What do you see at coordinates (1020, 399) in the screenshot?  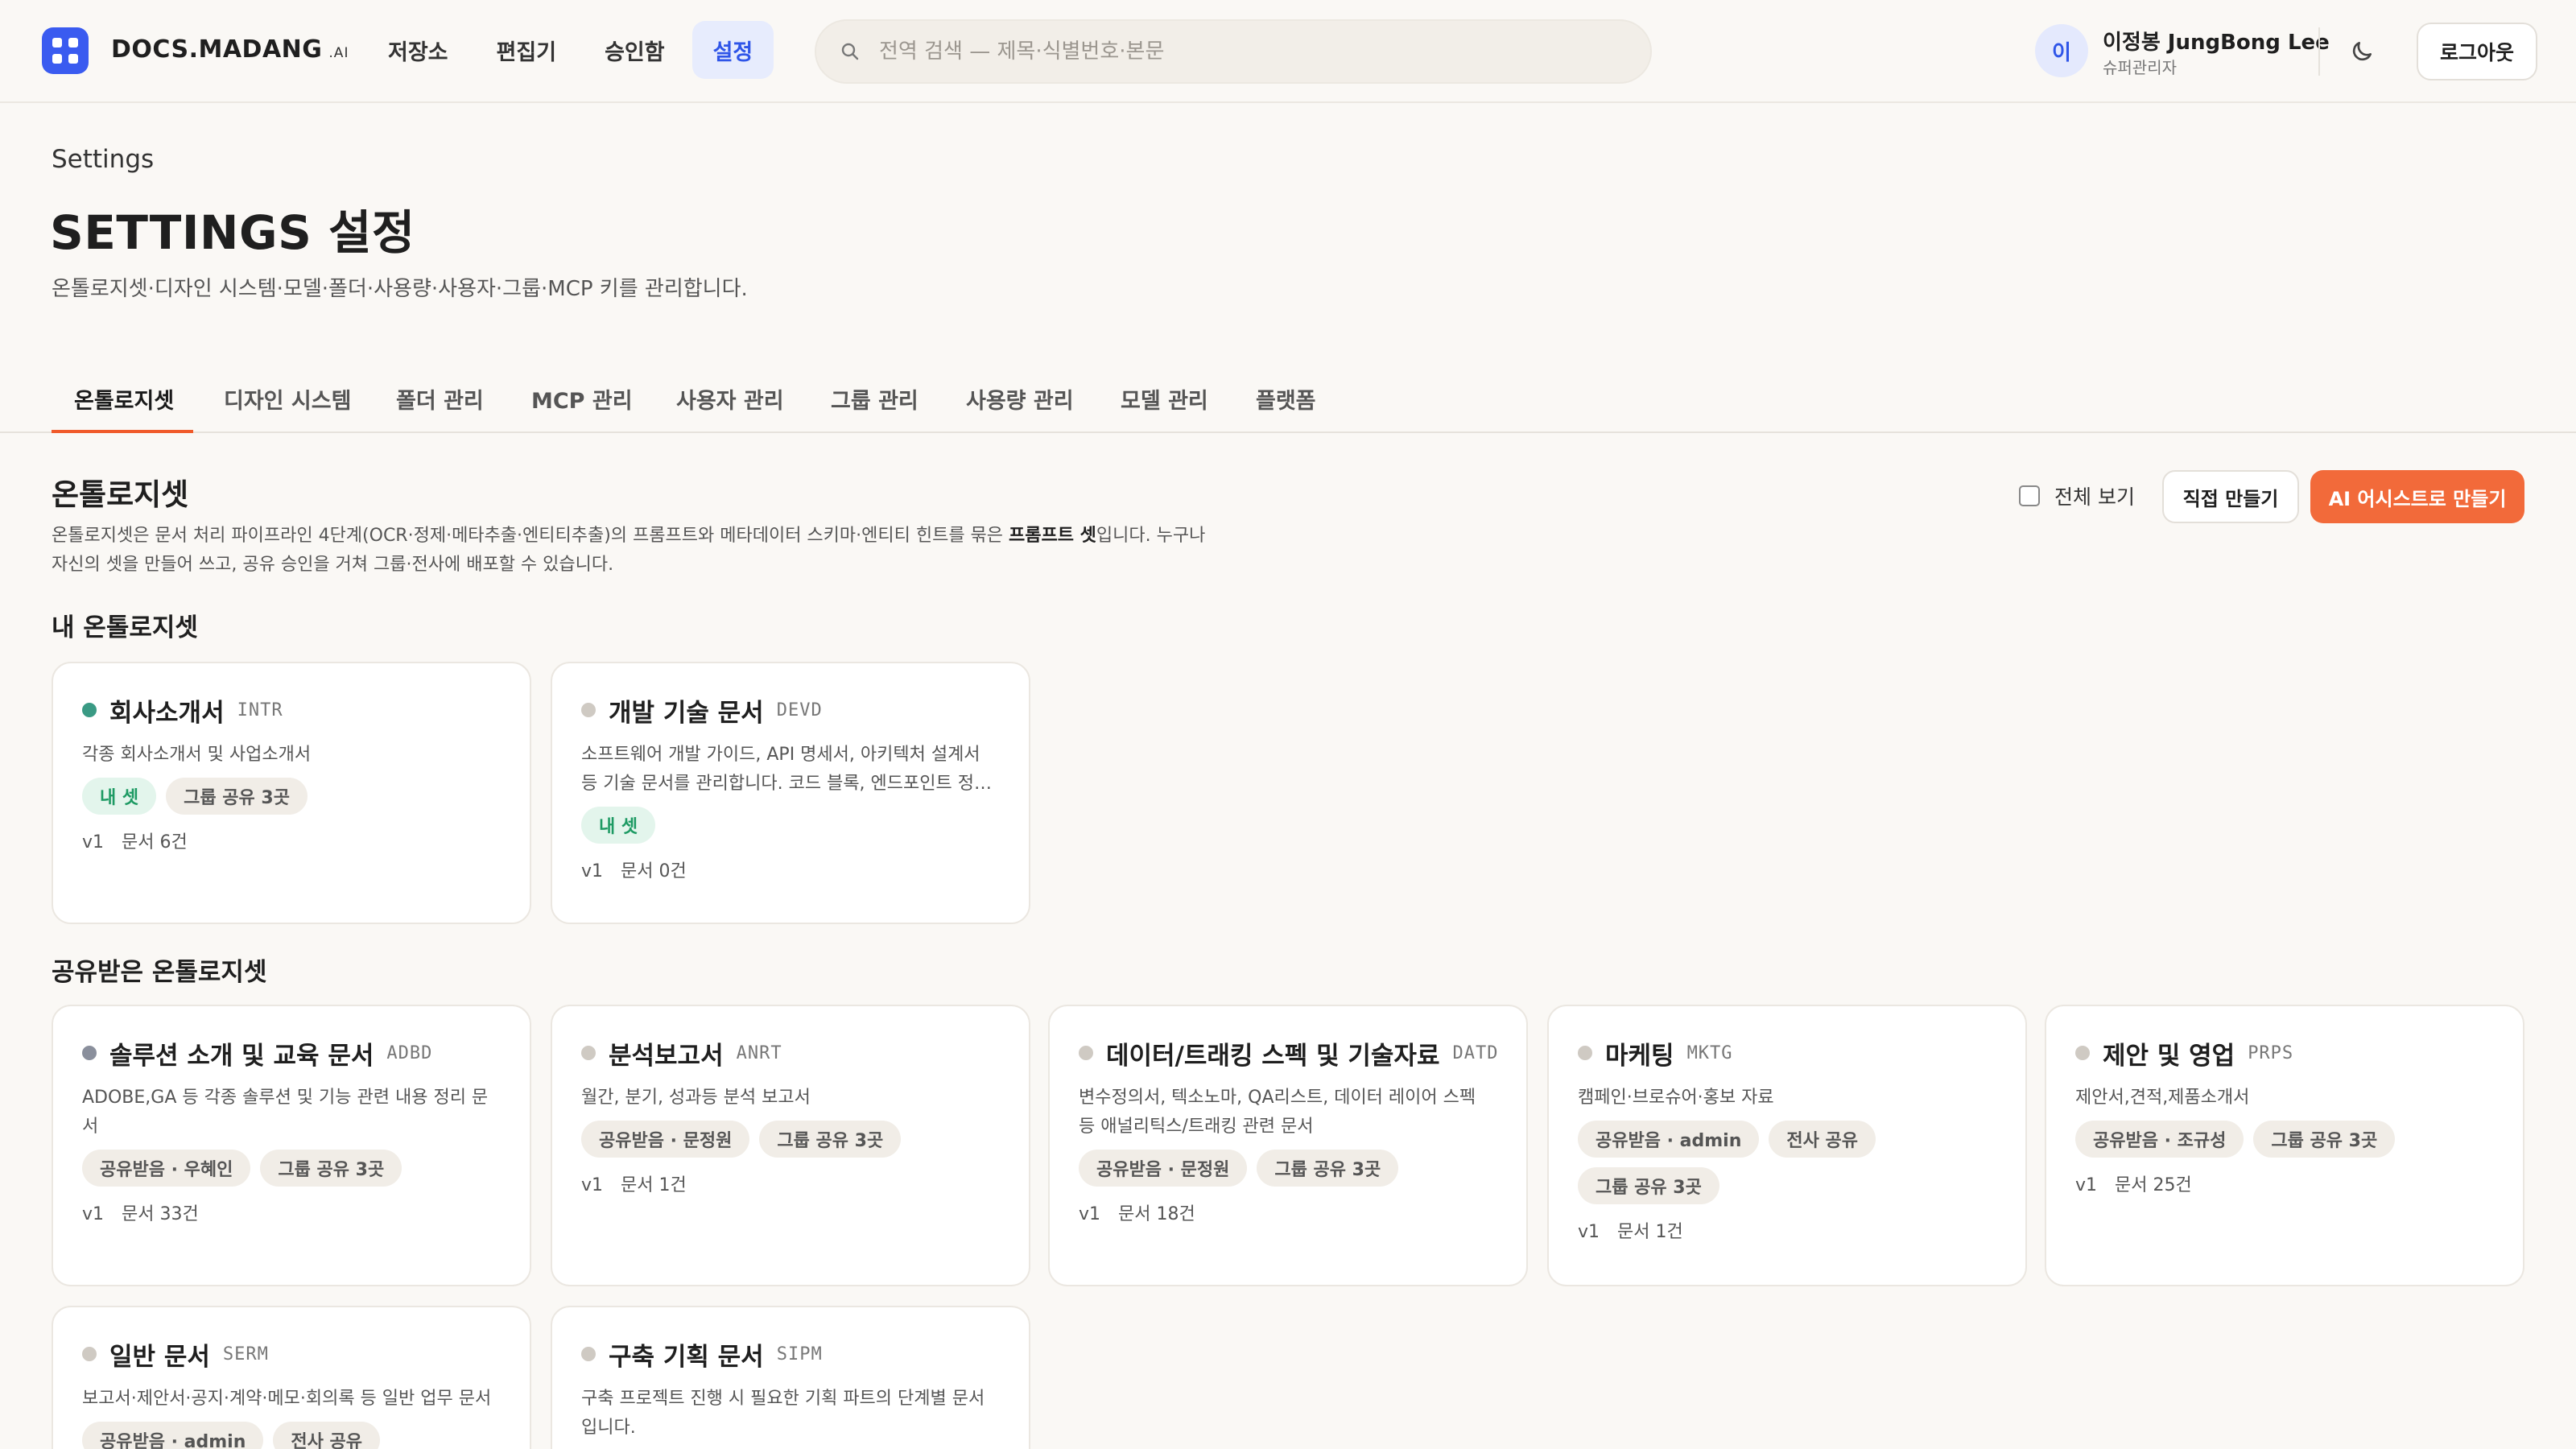 I see `tab-usage-management: 사용량 관리` at bounding box center [1020, 399].